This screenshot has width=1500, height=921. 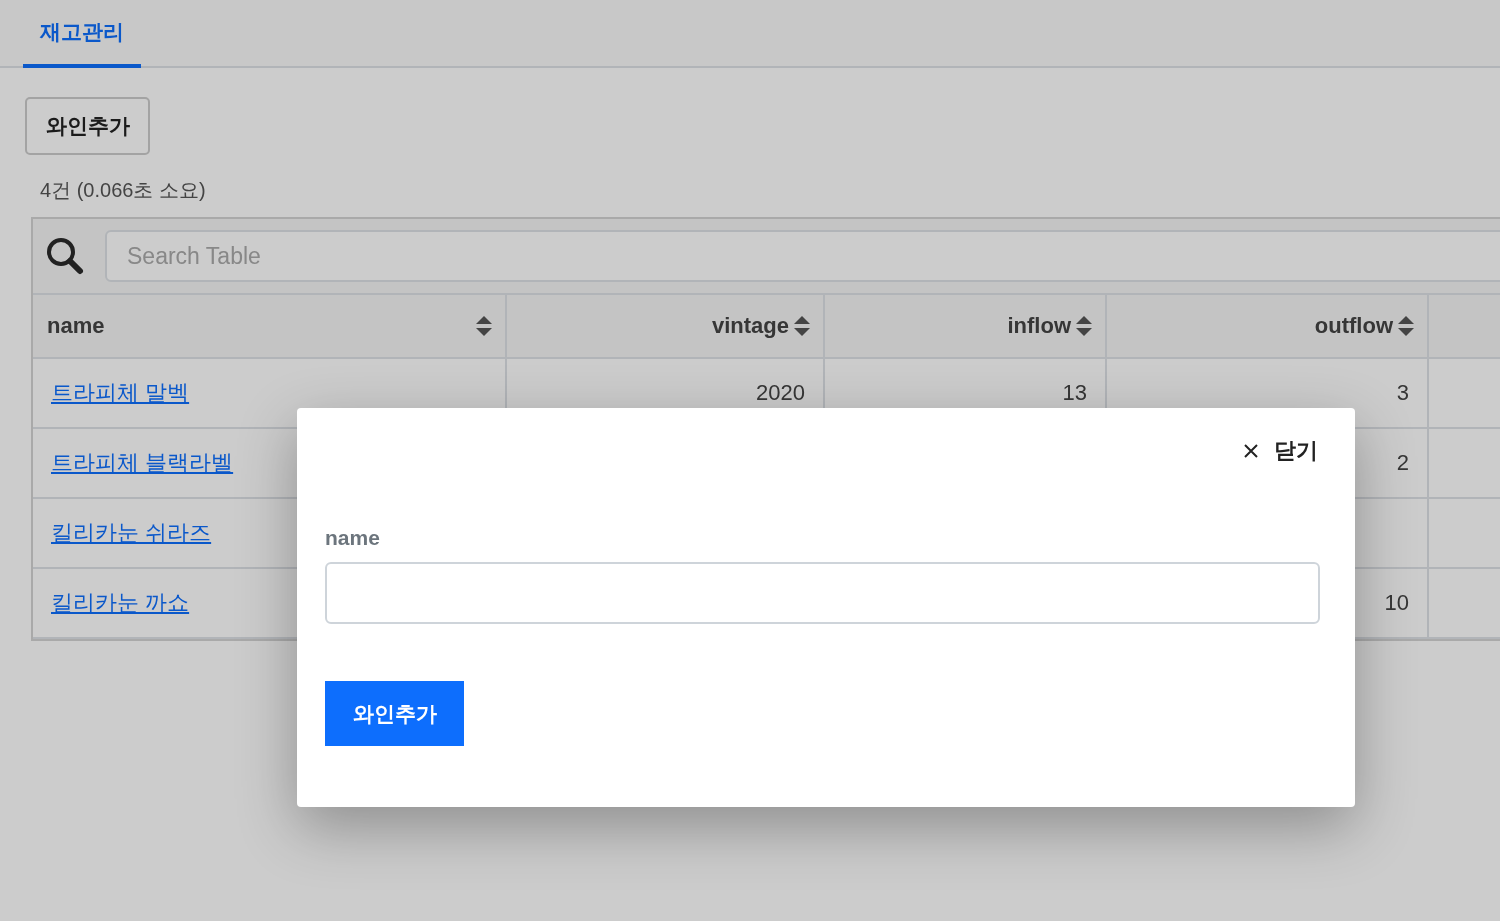 I want to click on wine-name-link: 트라피체 말벡, so click(x=120, y=393).